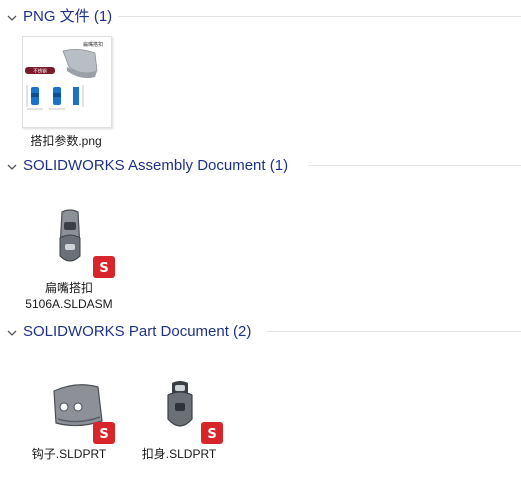  I want to click on file-name-assembly-line2: 5106A.SLDASM, so click(69, 304).